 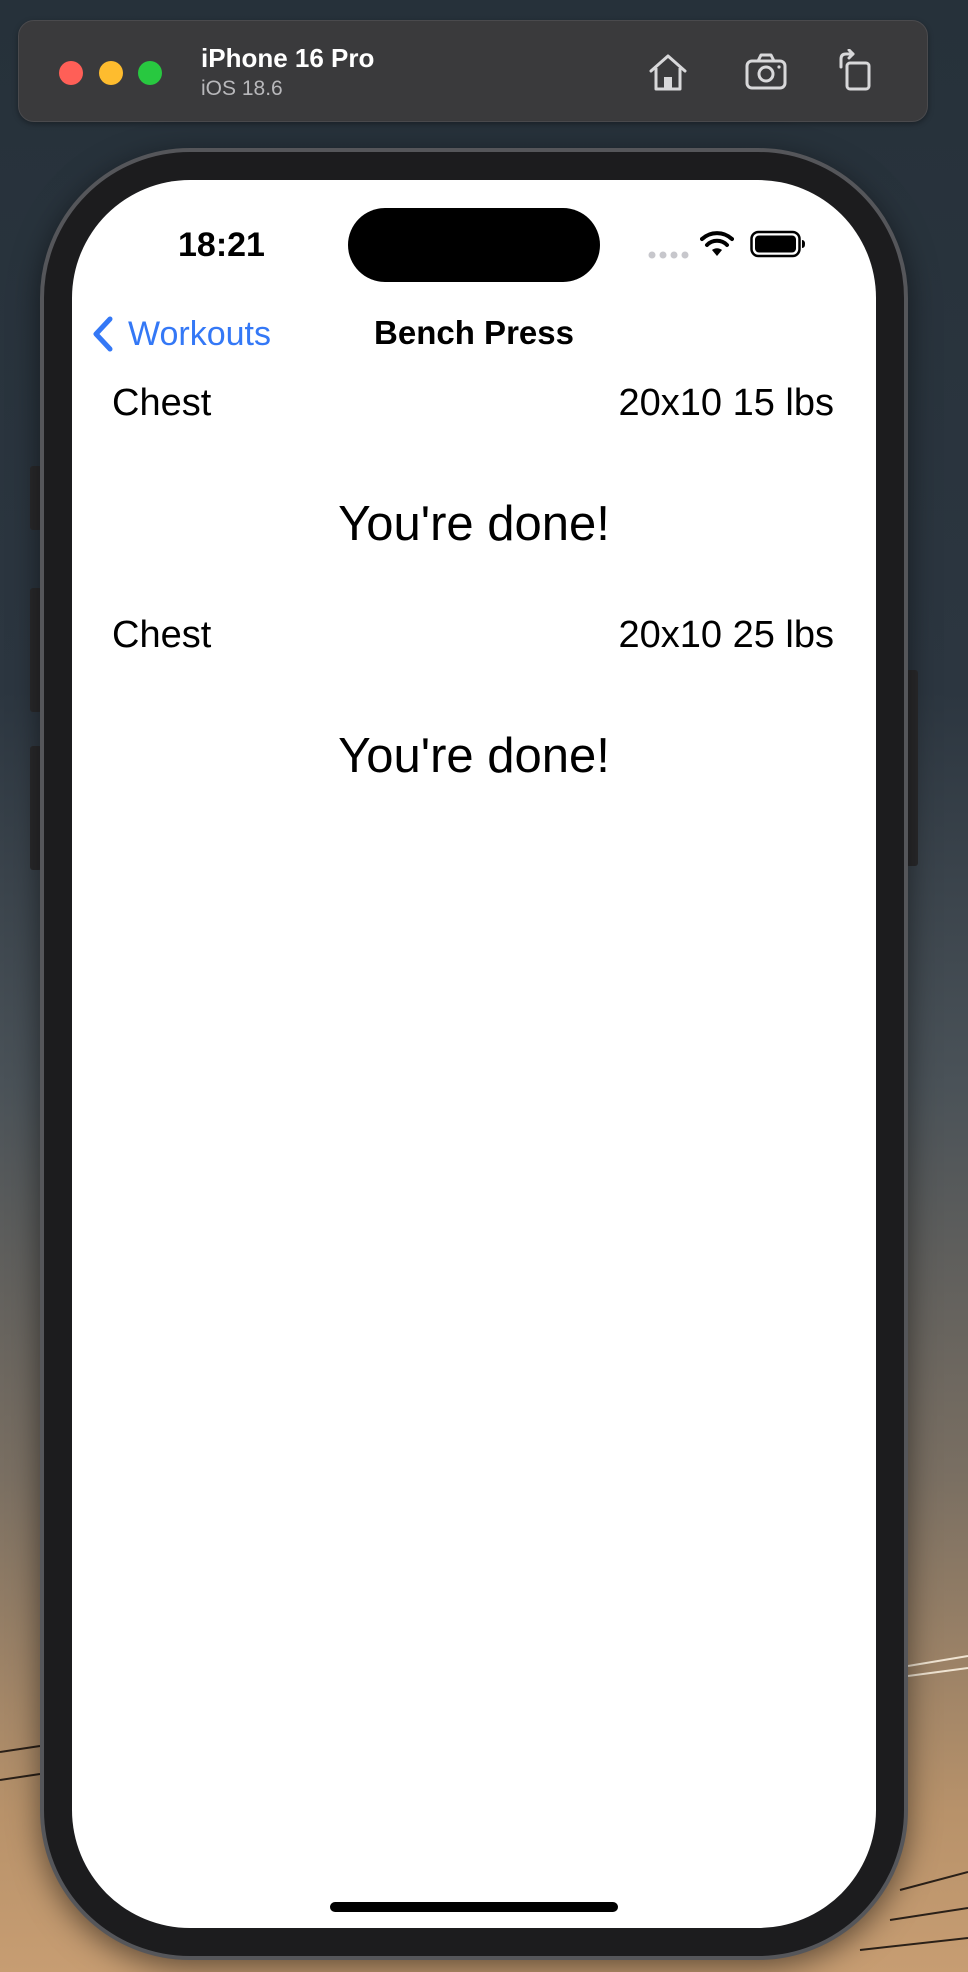 I want to click on page-title: Bench Press, so click(x=474, y=332).